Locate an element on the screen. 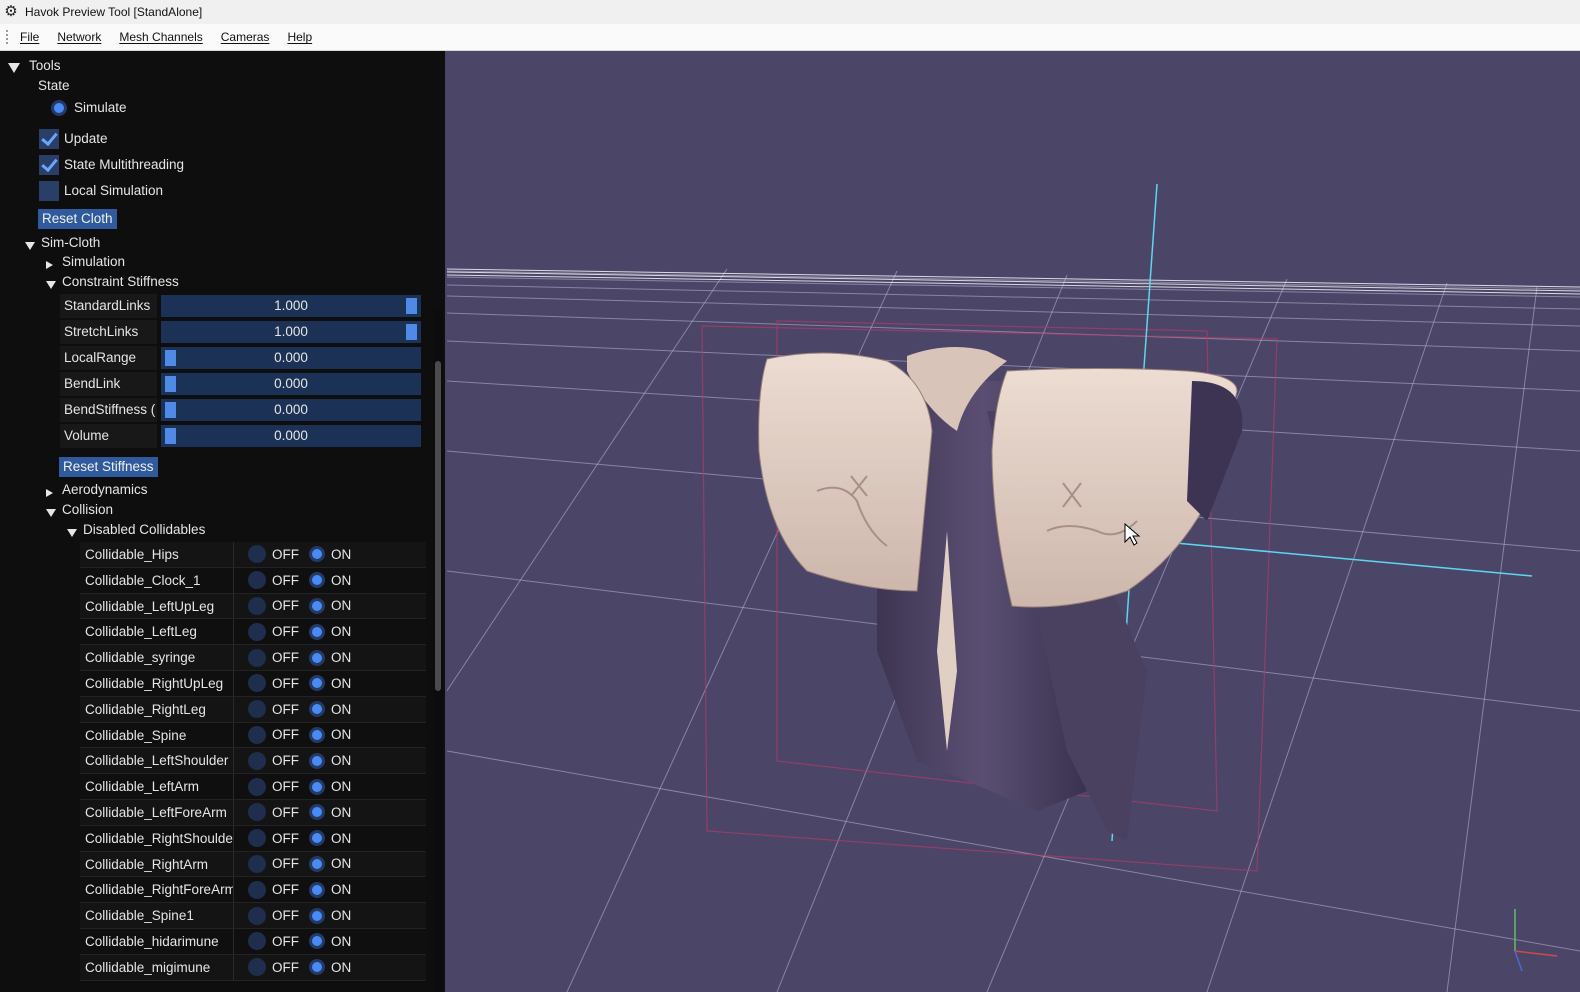 The image size is (1580, 992). collidable-name: Collidable_LeftUpLeg is located at coordinates (157, 606).